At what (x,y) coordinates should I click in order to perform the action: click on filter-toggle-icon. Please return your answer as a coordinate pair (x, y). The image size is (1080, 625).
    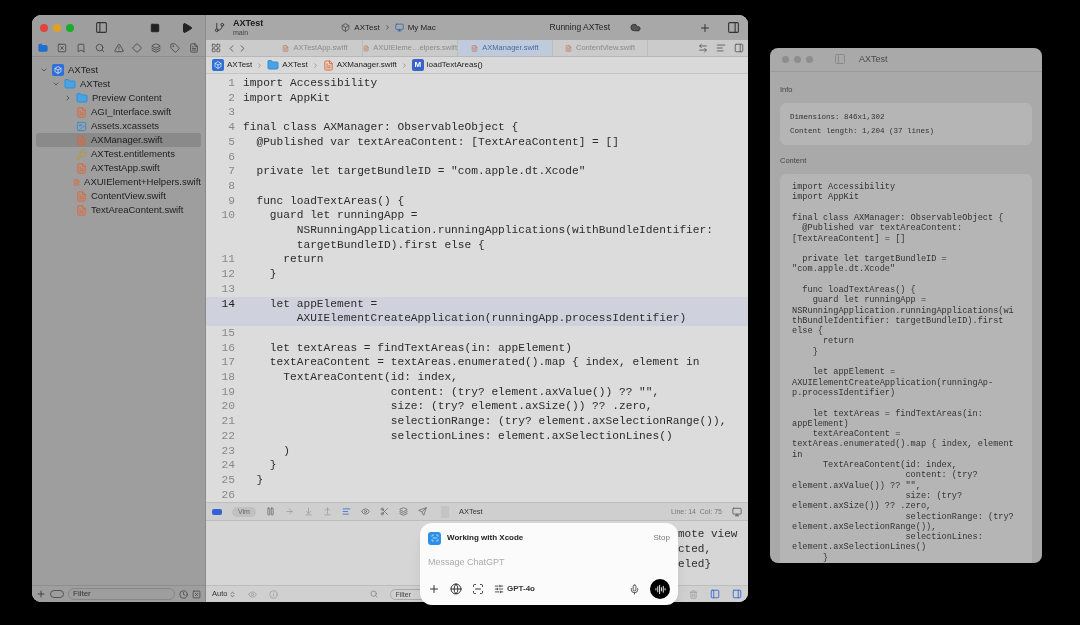
    Looking at the image, I should click on (196, 594).